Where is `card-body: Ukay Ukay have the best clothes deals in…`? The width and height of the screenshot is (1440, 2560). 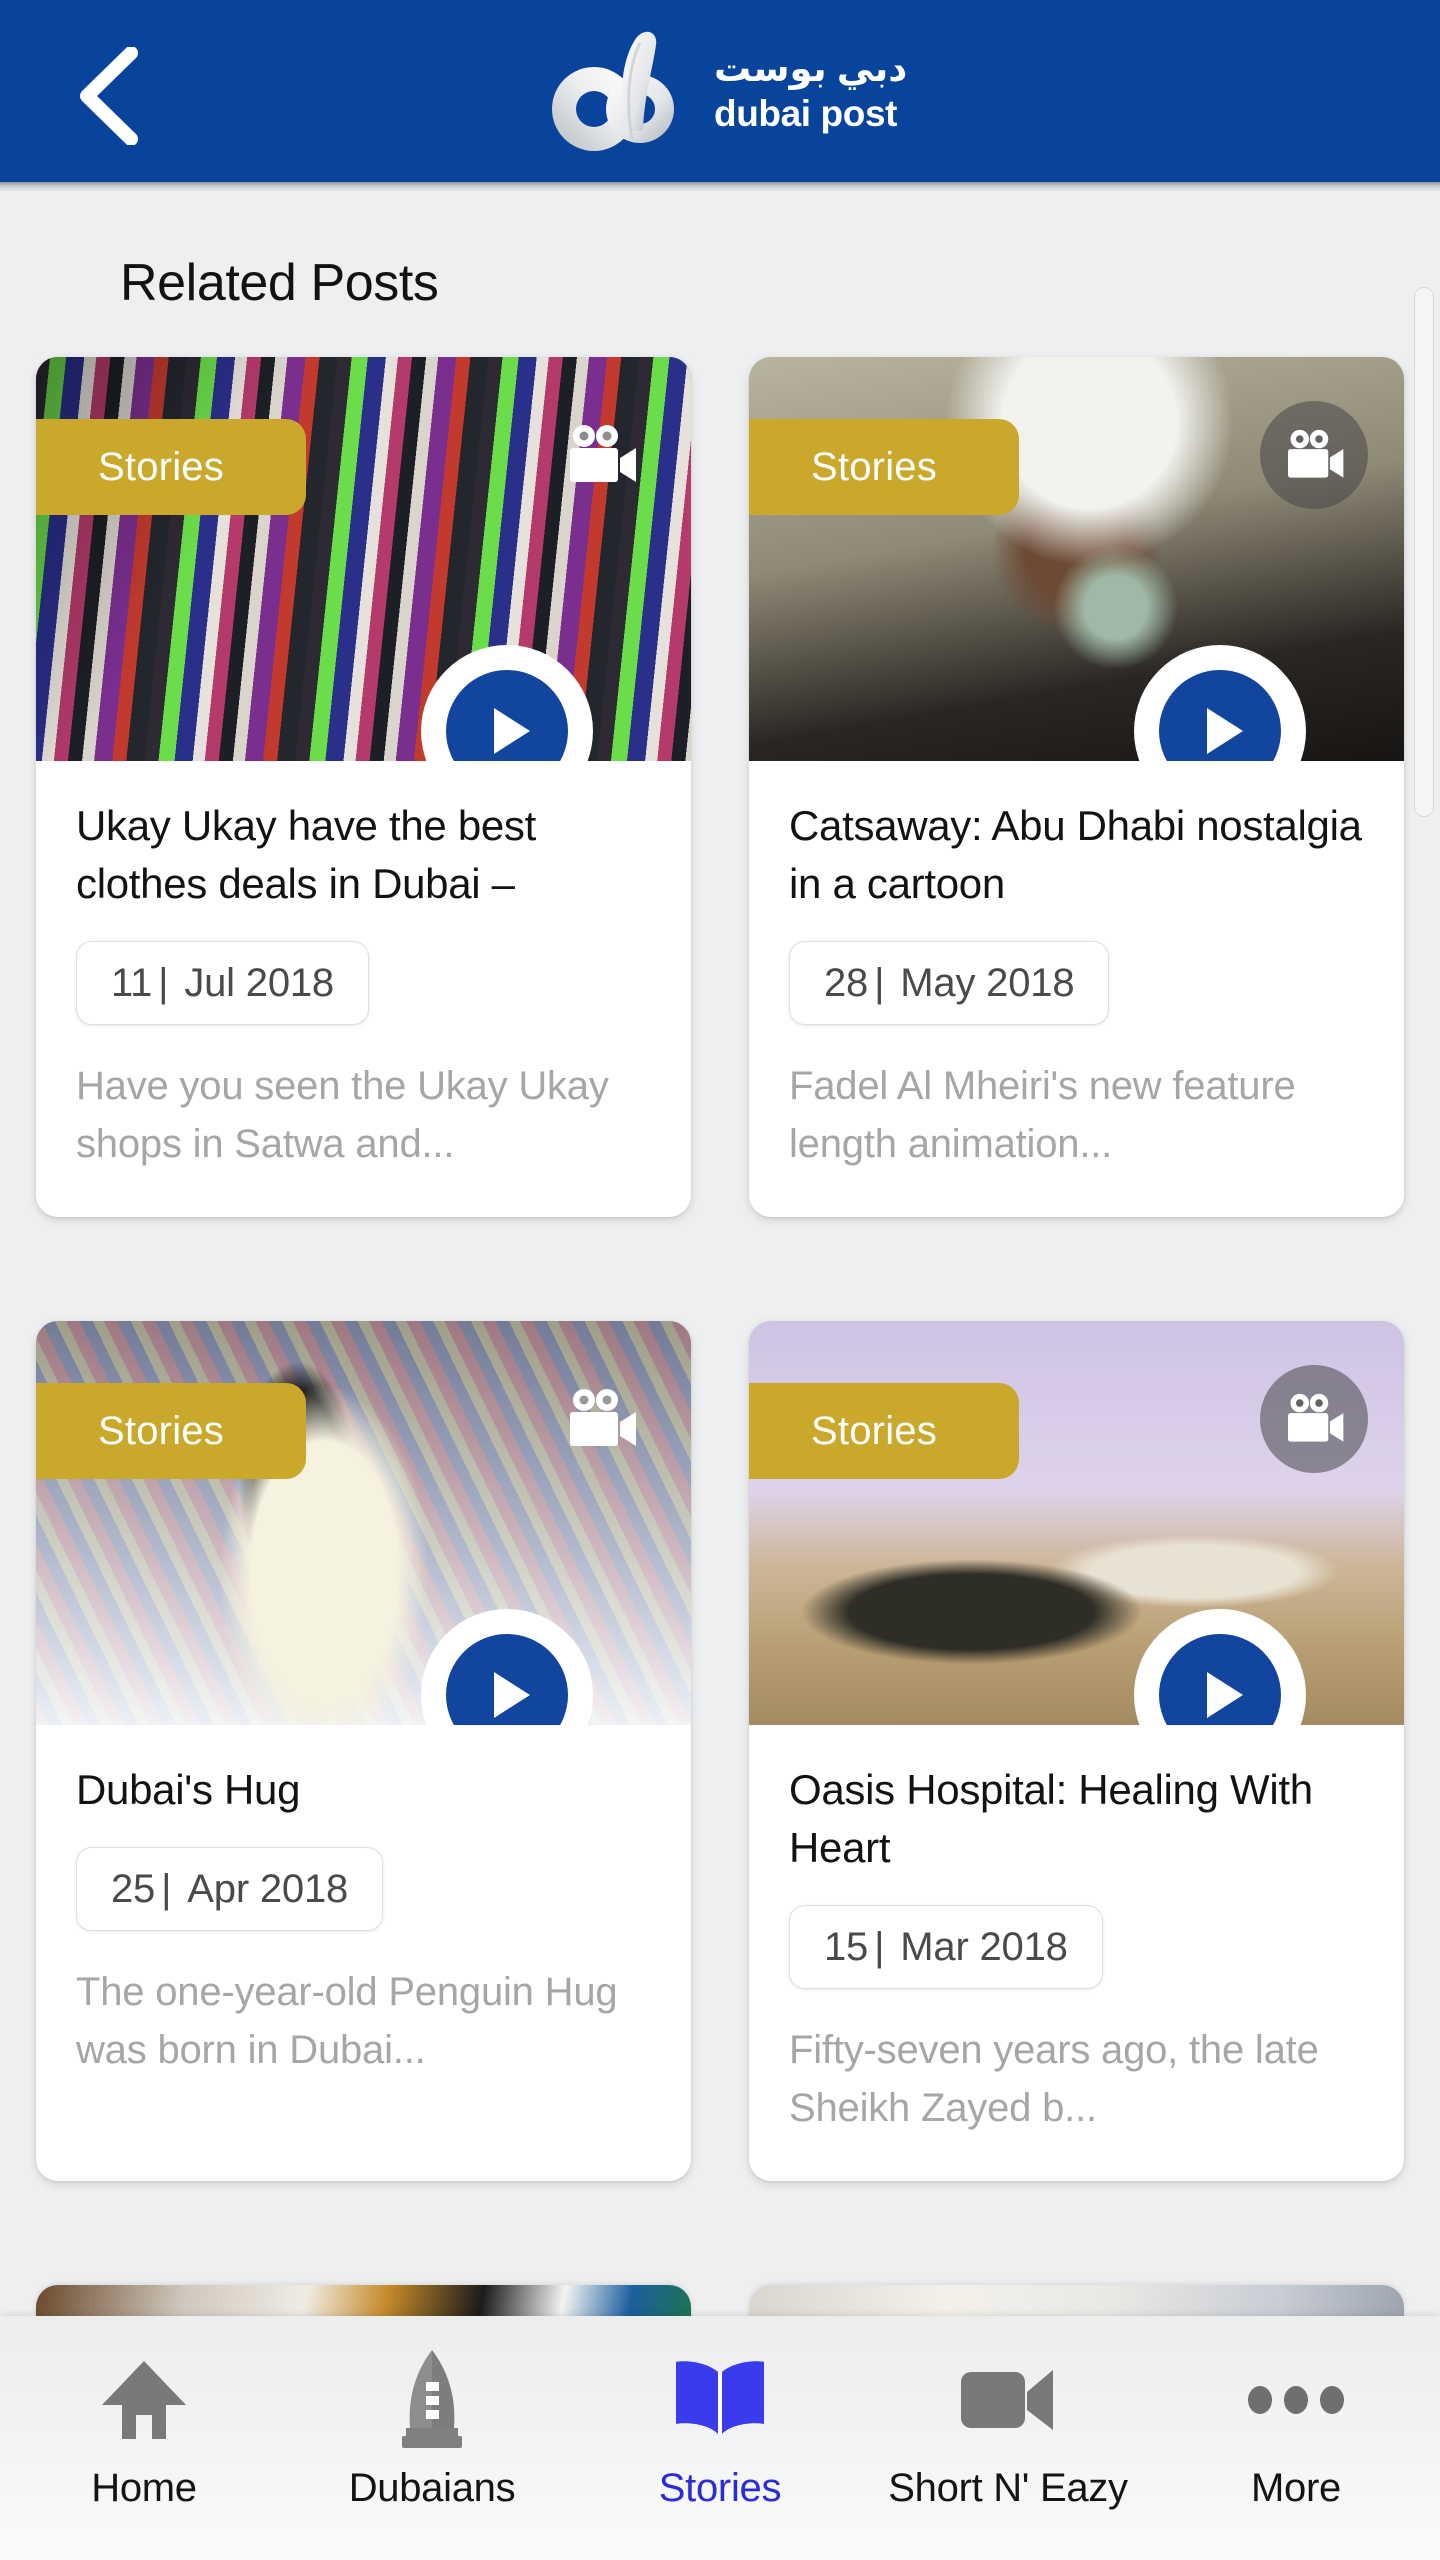 card-body: Ukay Ukay have the best clothes deals in… is located at coordinates (363, 989).